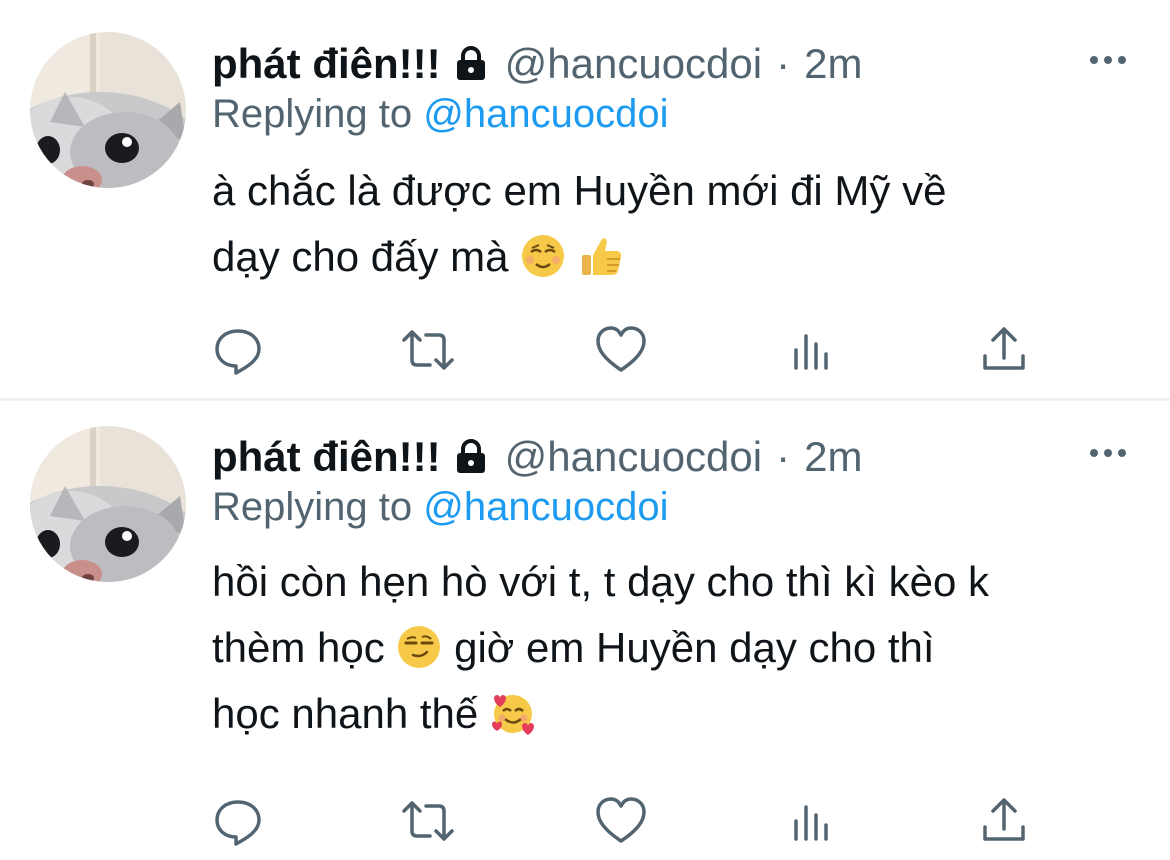 The height and width of the screenshot is (860, 1170). What do you see at coordinates (694, 647) in the screenshot?
I see `tweet-text-segment: giờ em Huyền dạy cho thì` at bounding box center [694, 647].